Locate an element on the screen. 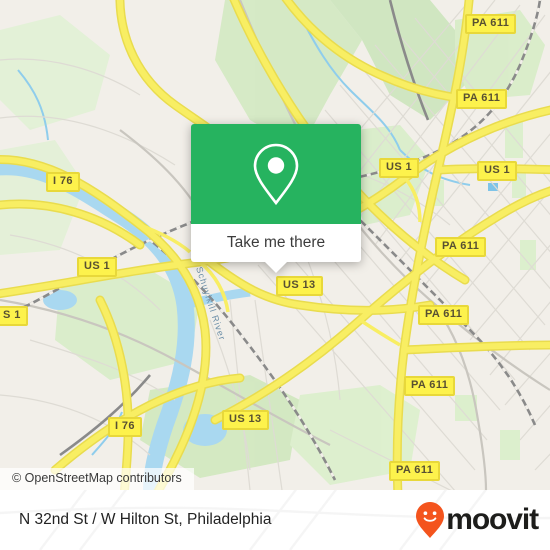 The width and height of the screenshot is (550, 550). callout-green-panel is located at coordinates (276, 174).